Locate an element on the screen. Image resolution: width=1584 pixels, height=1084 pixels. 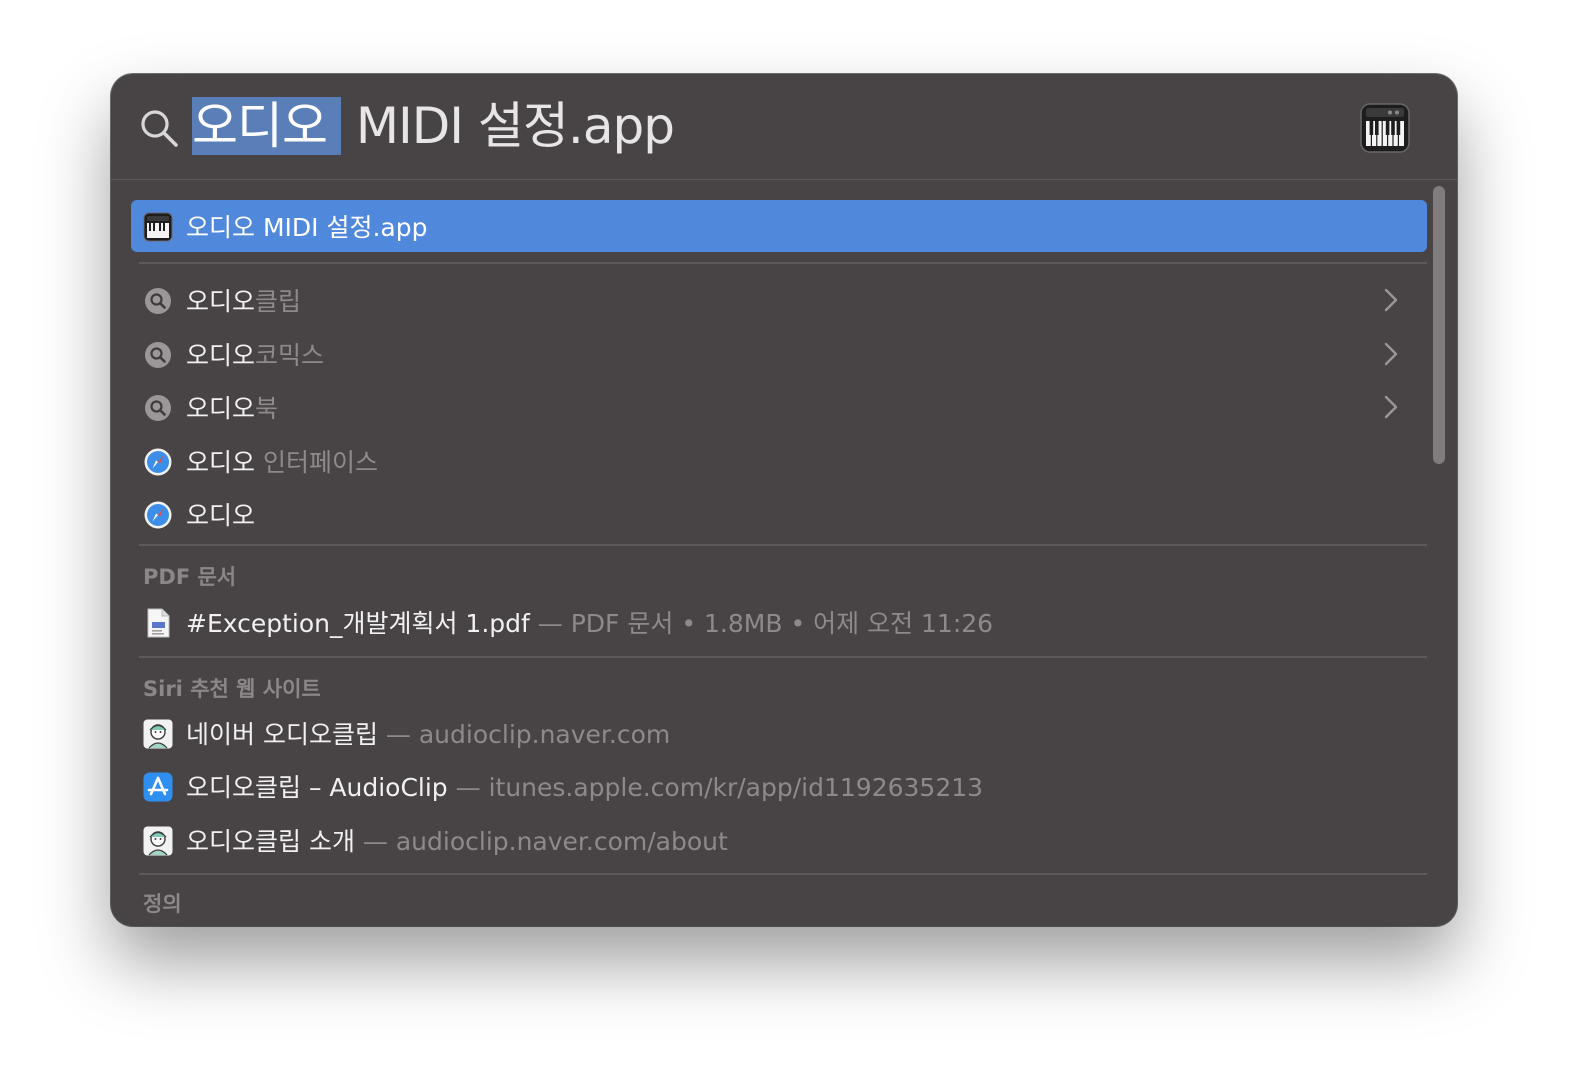
site-name: 네이버 오디오클립 is located at coordinates (282, 734).